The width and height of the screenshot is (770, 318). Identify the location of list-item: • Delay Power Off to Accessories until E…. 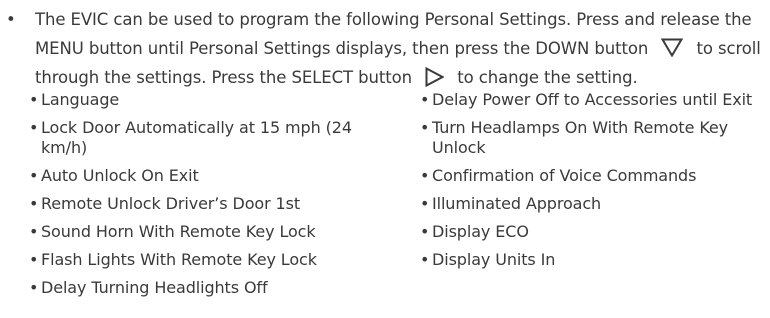
(595, 100).